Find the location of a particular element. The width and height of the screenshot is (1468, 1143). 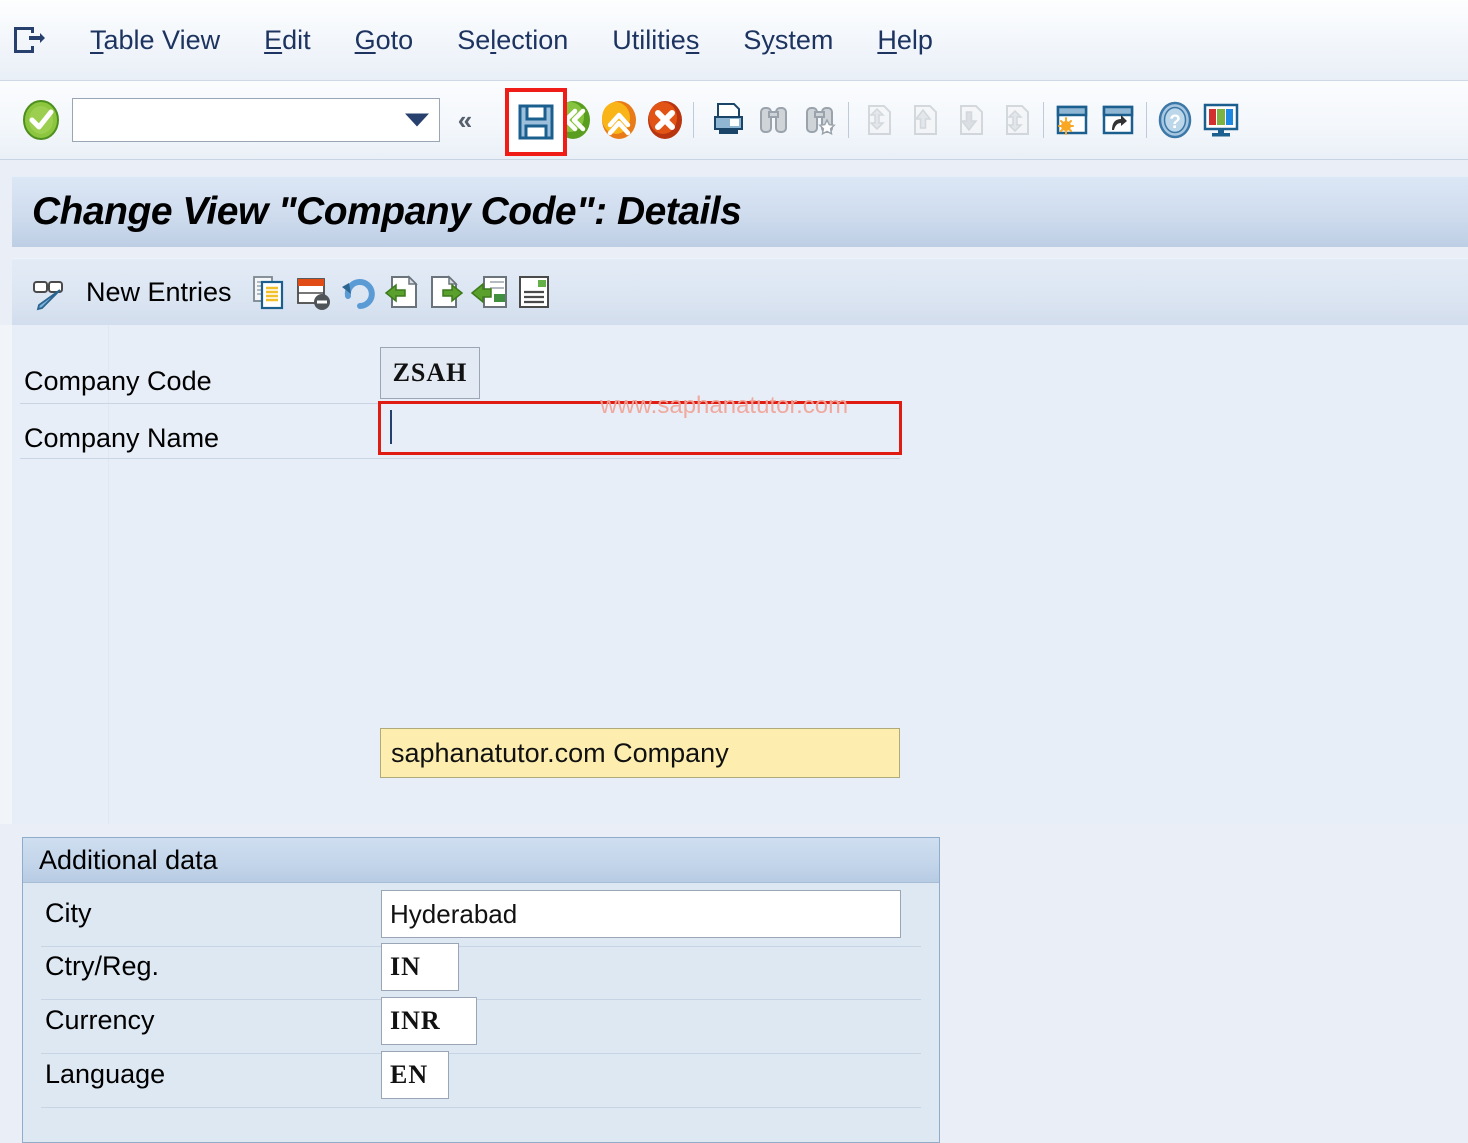

new-entries-button: New Entries is located at coordinates (159, 292).